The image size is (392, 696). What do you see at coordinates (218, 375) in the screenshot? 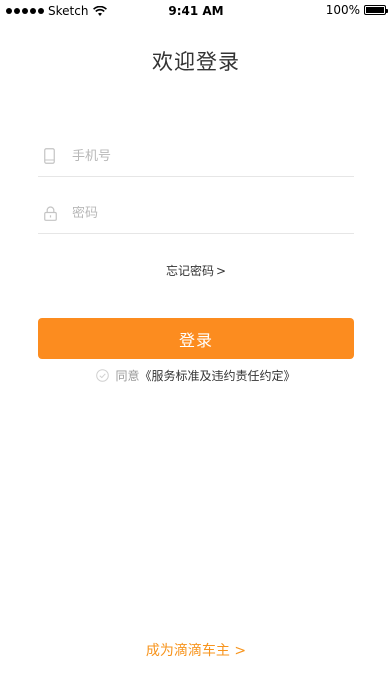
I see `agreement-link: 《服务标准及违约责任约定》` at bounding box center [218, 375].